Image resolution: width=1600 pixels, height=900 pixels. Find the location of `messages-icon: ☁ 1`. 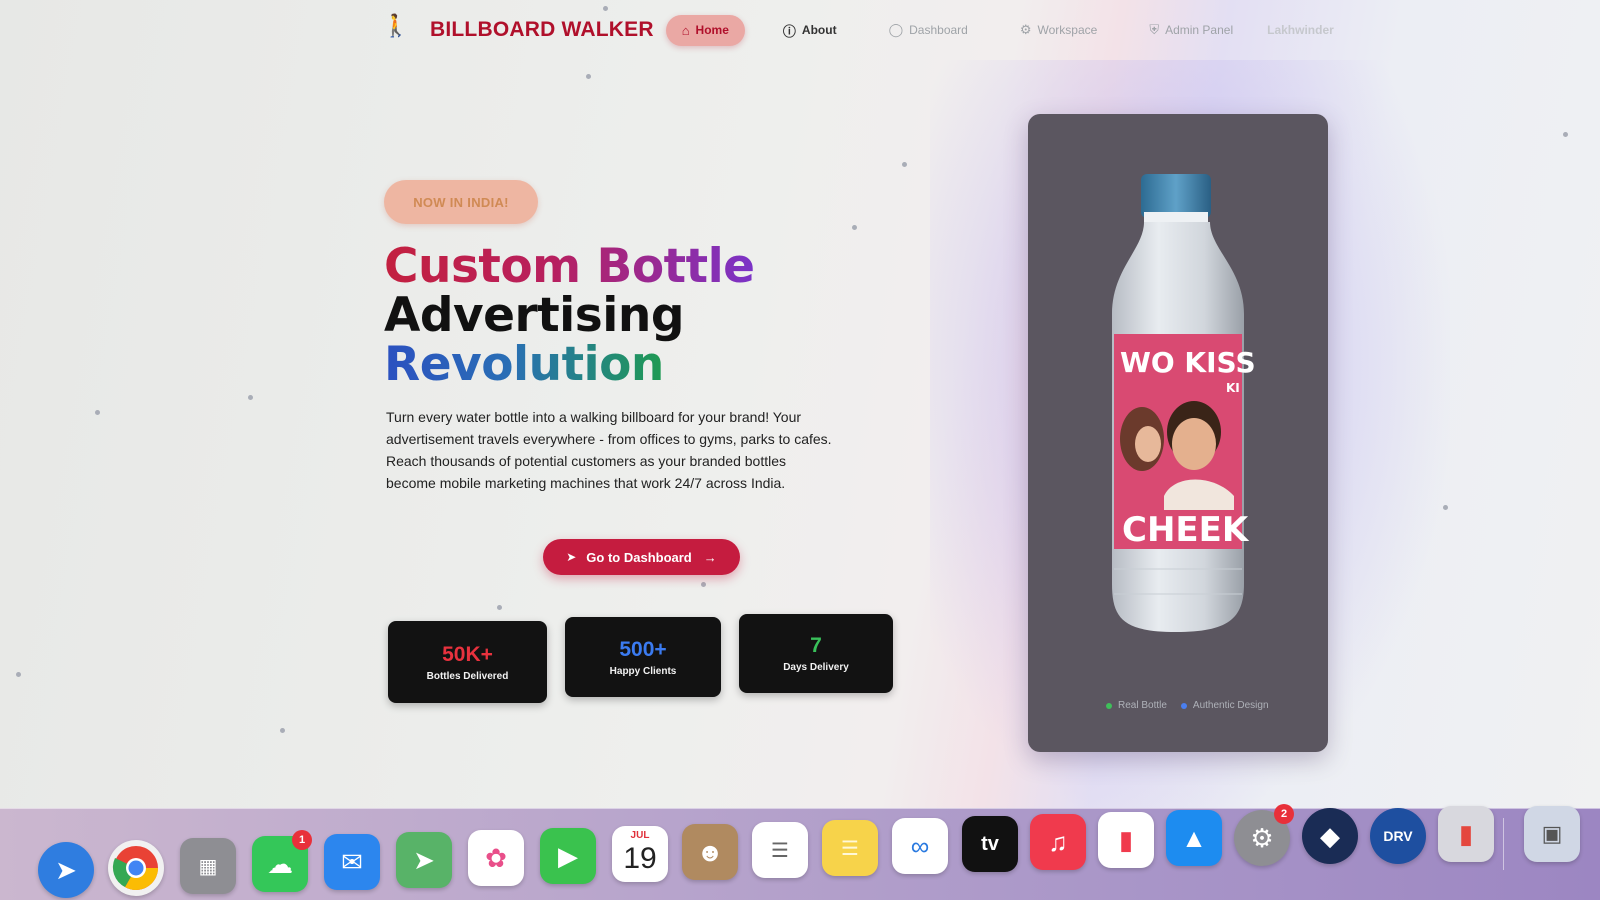

messages-icon: ☁ 1 is located at coordinates (282, 861).